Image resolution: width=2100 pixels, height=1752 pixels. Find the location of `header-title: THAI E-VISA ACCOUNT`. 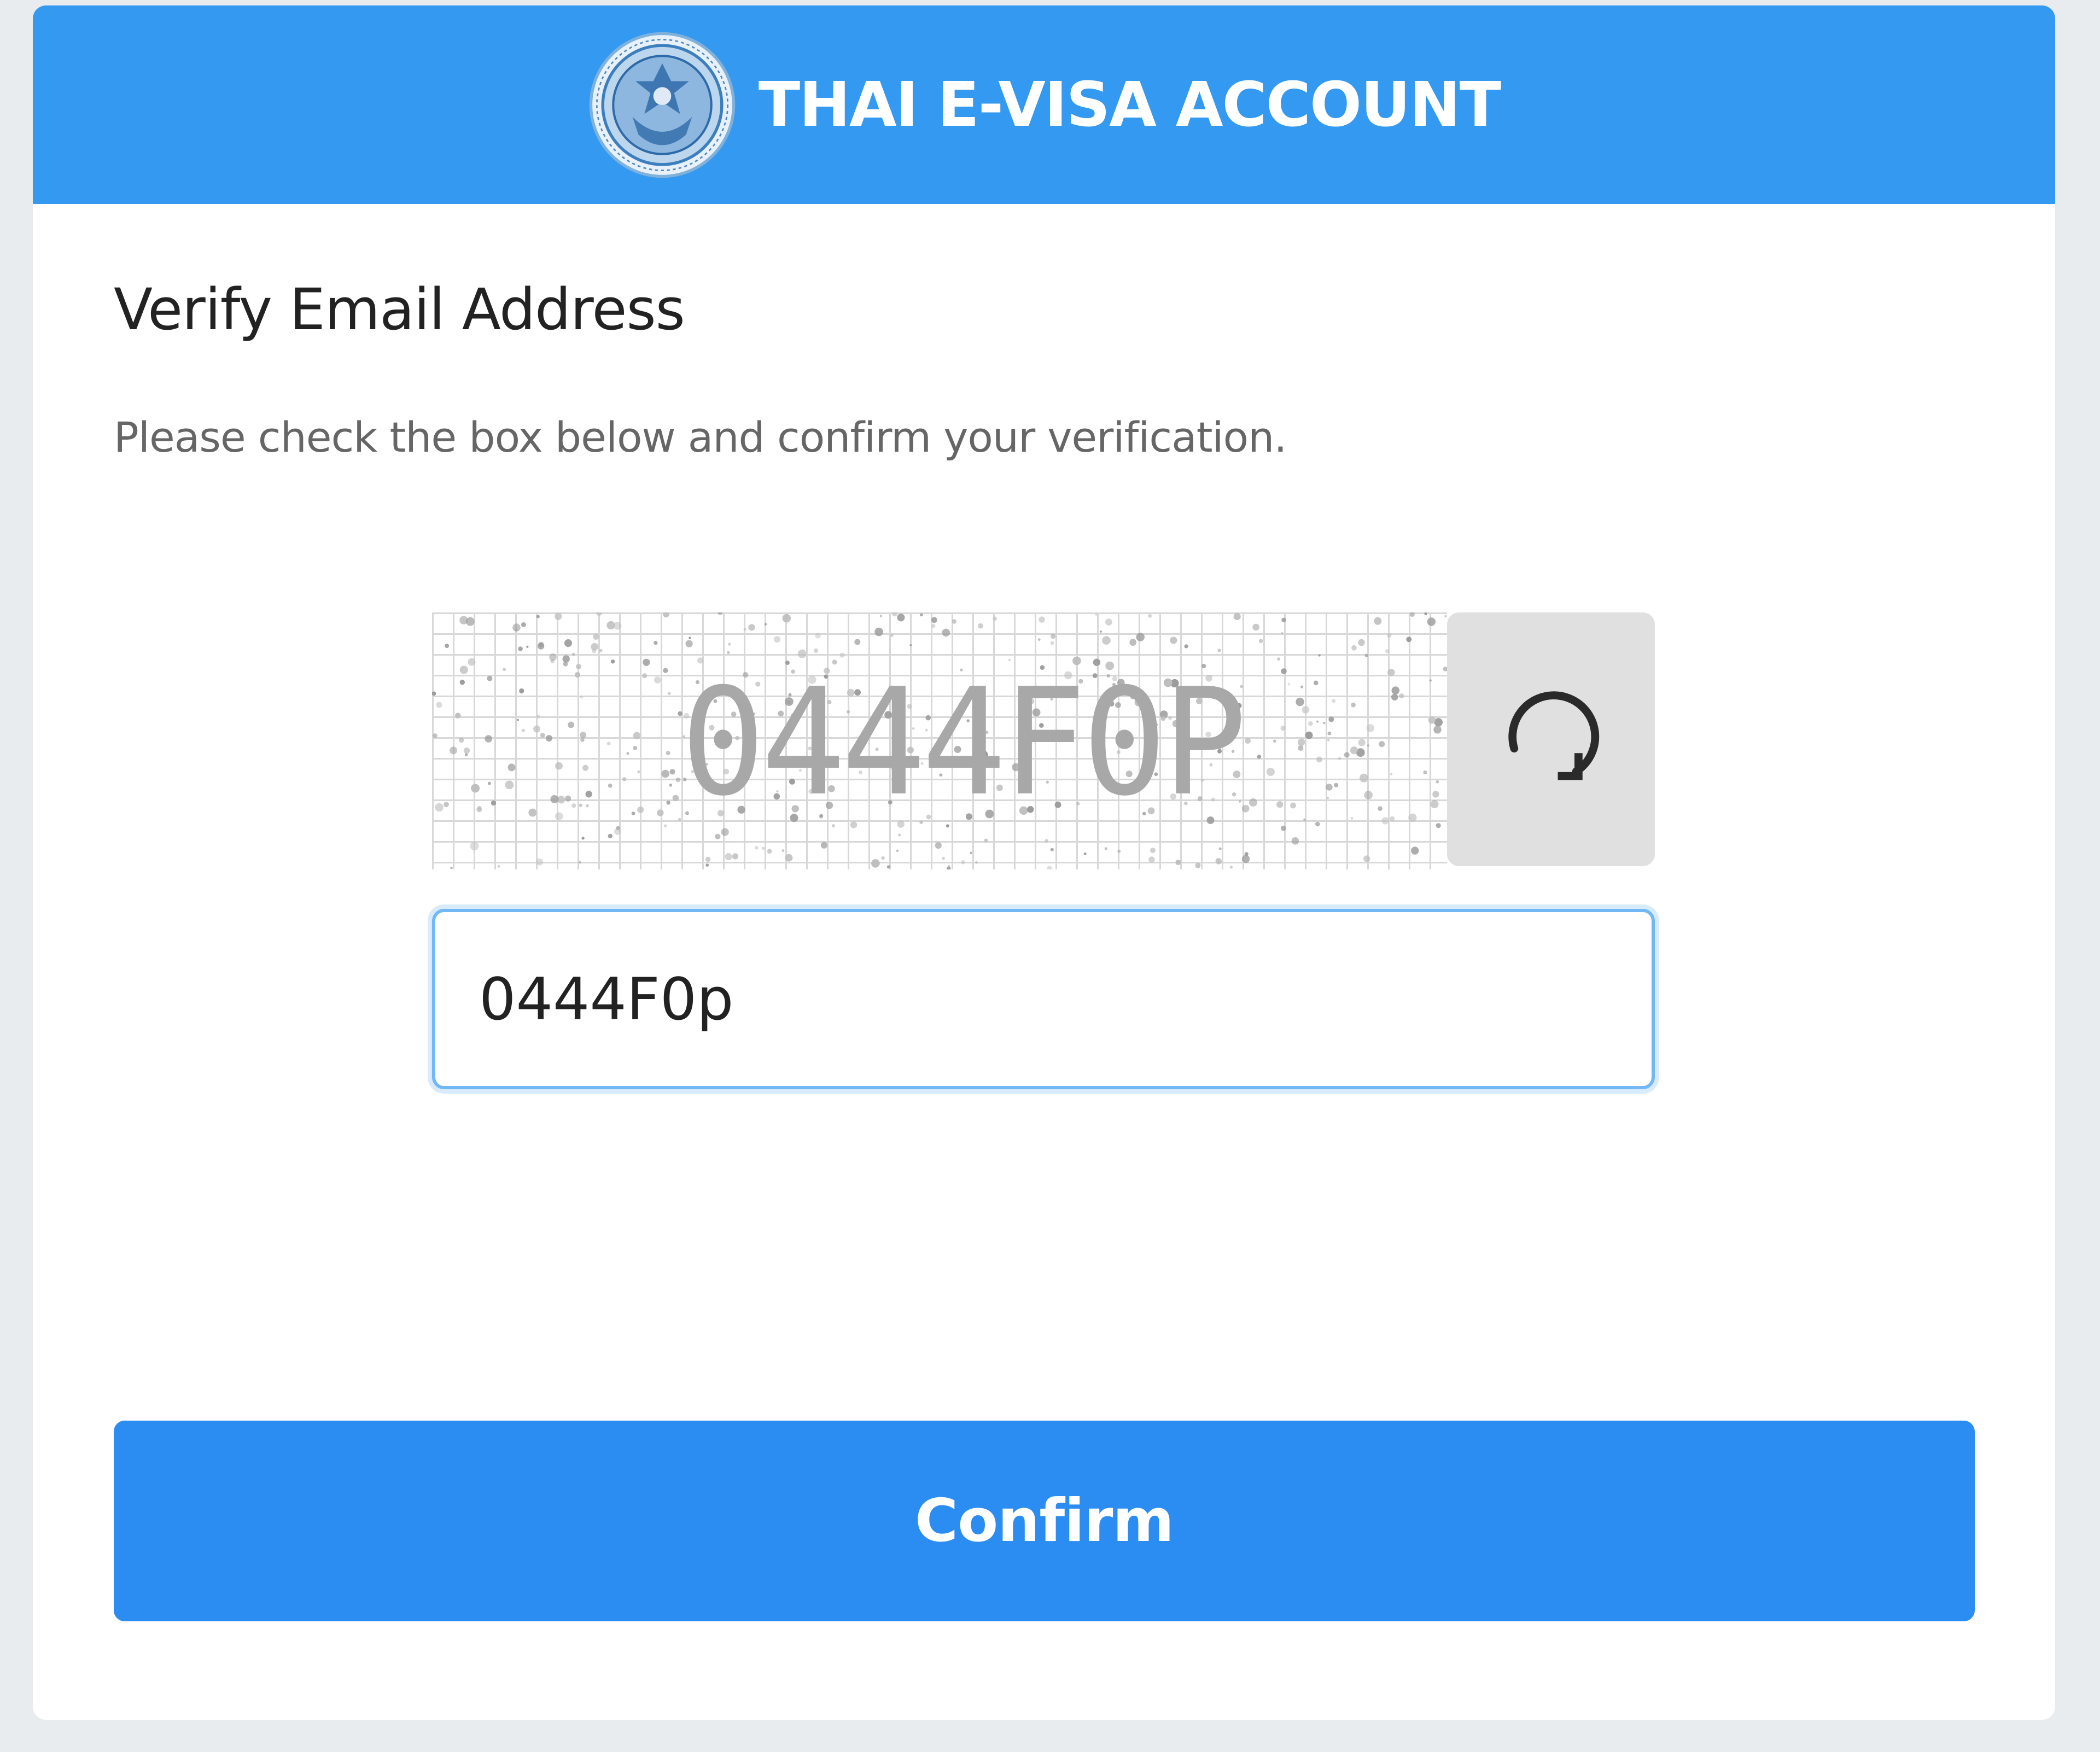

header-title: THAI E-VISA ACCOUNT is located at coordinates (1129, 105).